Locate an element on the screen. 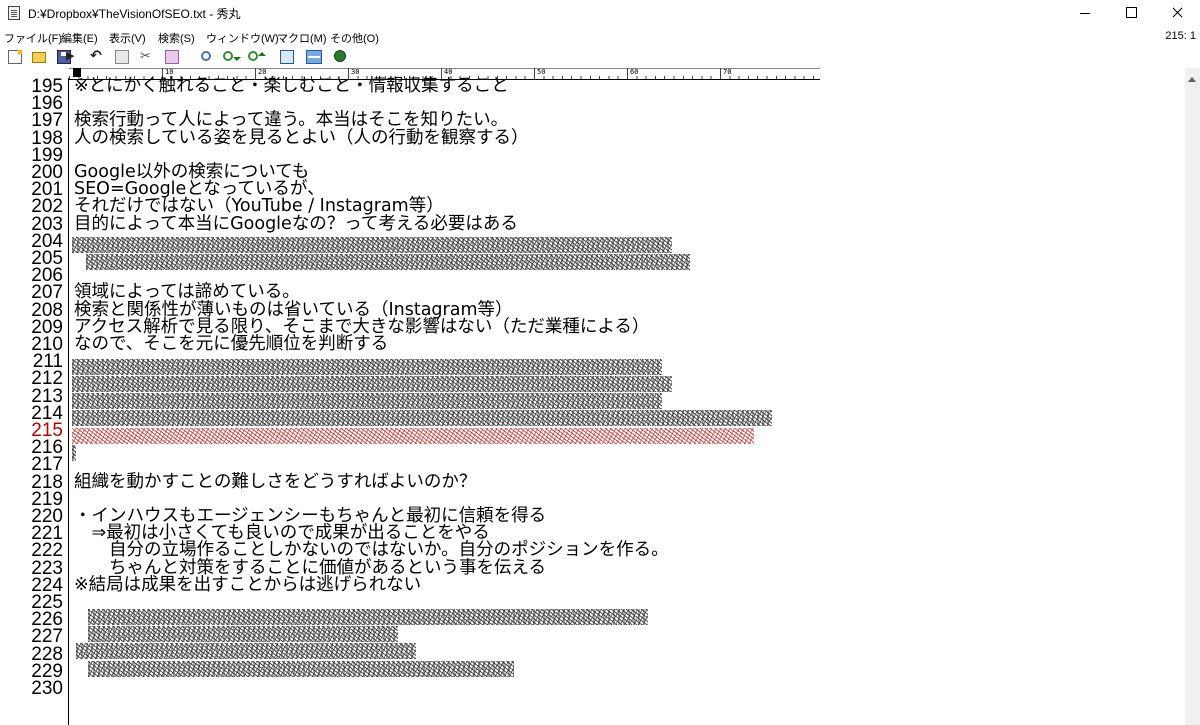 This screenshot has height=725, width=1200. scroll-up-arrow-icon is located at coordinates (1192, 77).